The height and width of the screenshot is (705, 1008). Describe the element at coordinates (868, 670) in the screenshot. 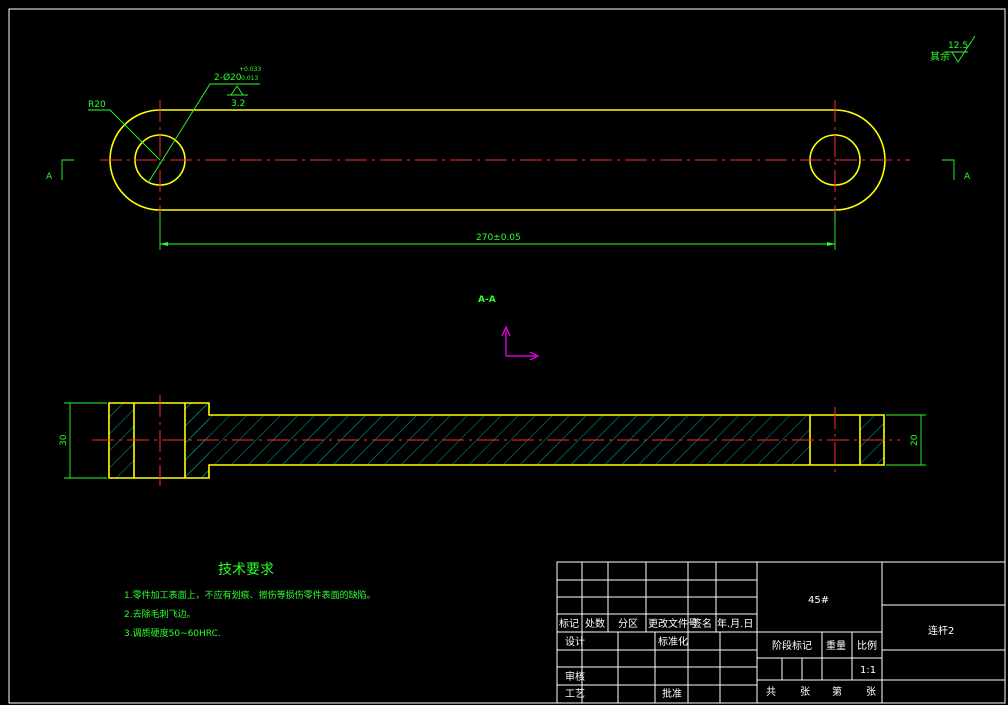

I see `ratio: 1:1` at that location.